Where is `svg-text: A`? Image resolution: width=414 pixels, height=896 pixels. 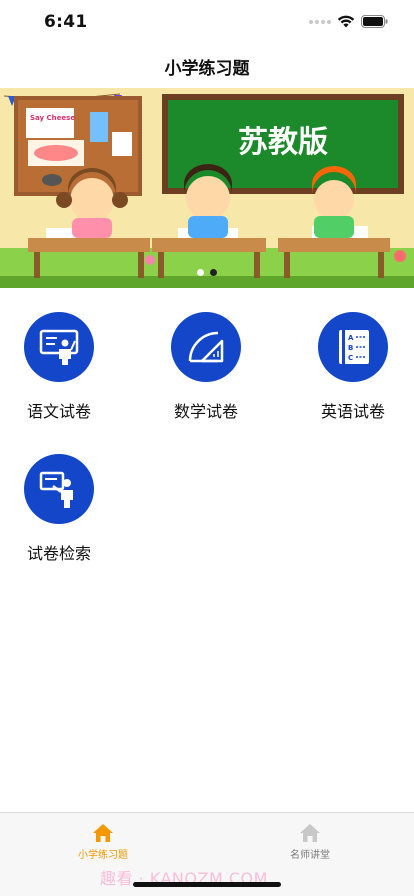 svg-text: A is located at coordinates (351, 338).